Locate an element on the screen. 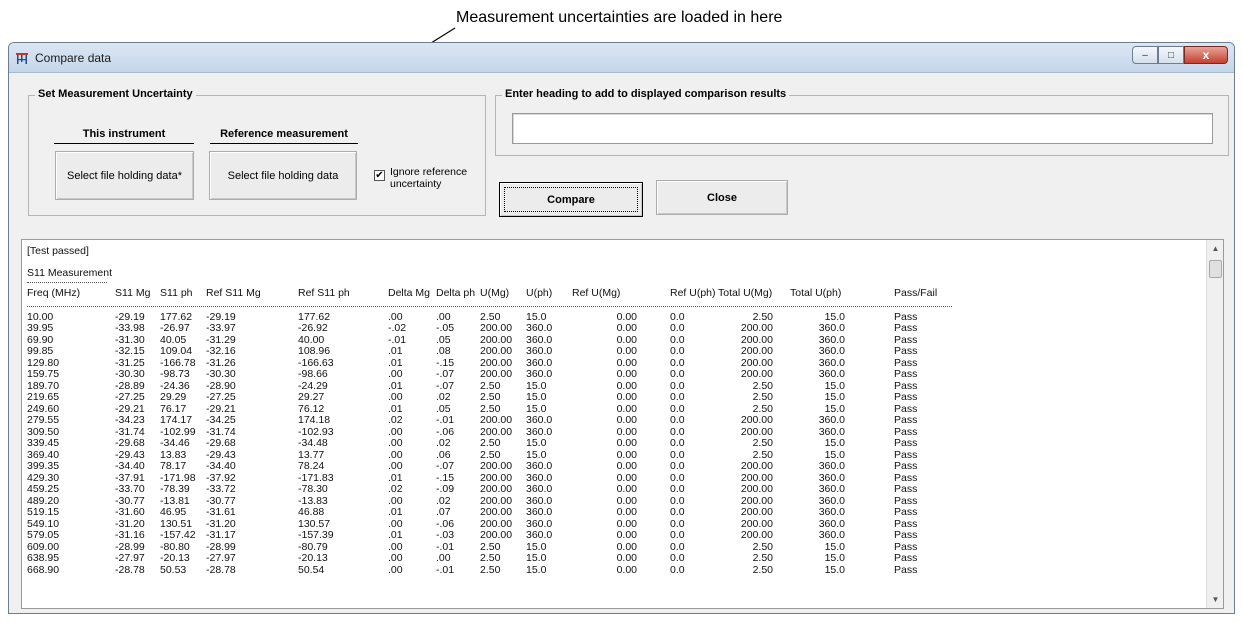 This screenshot has width=1243, height=622. column-header-total-u-ph: Total U(ph) is located at coordinates (816, 293).